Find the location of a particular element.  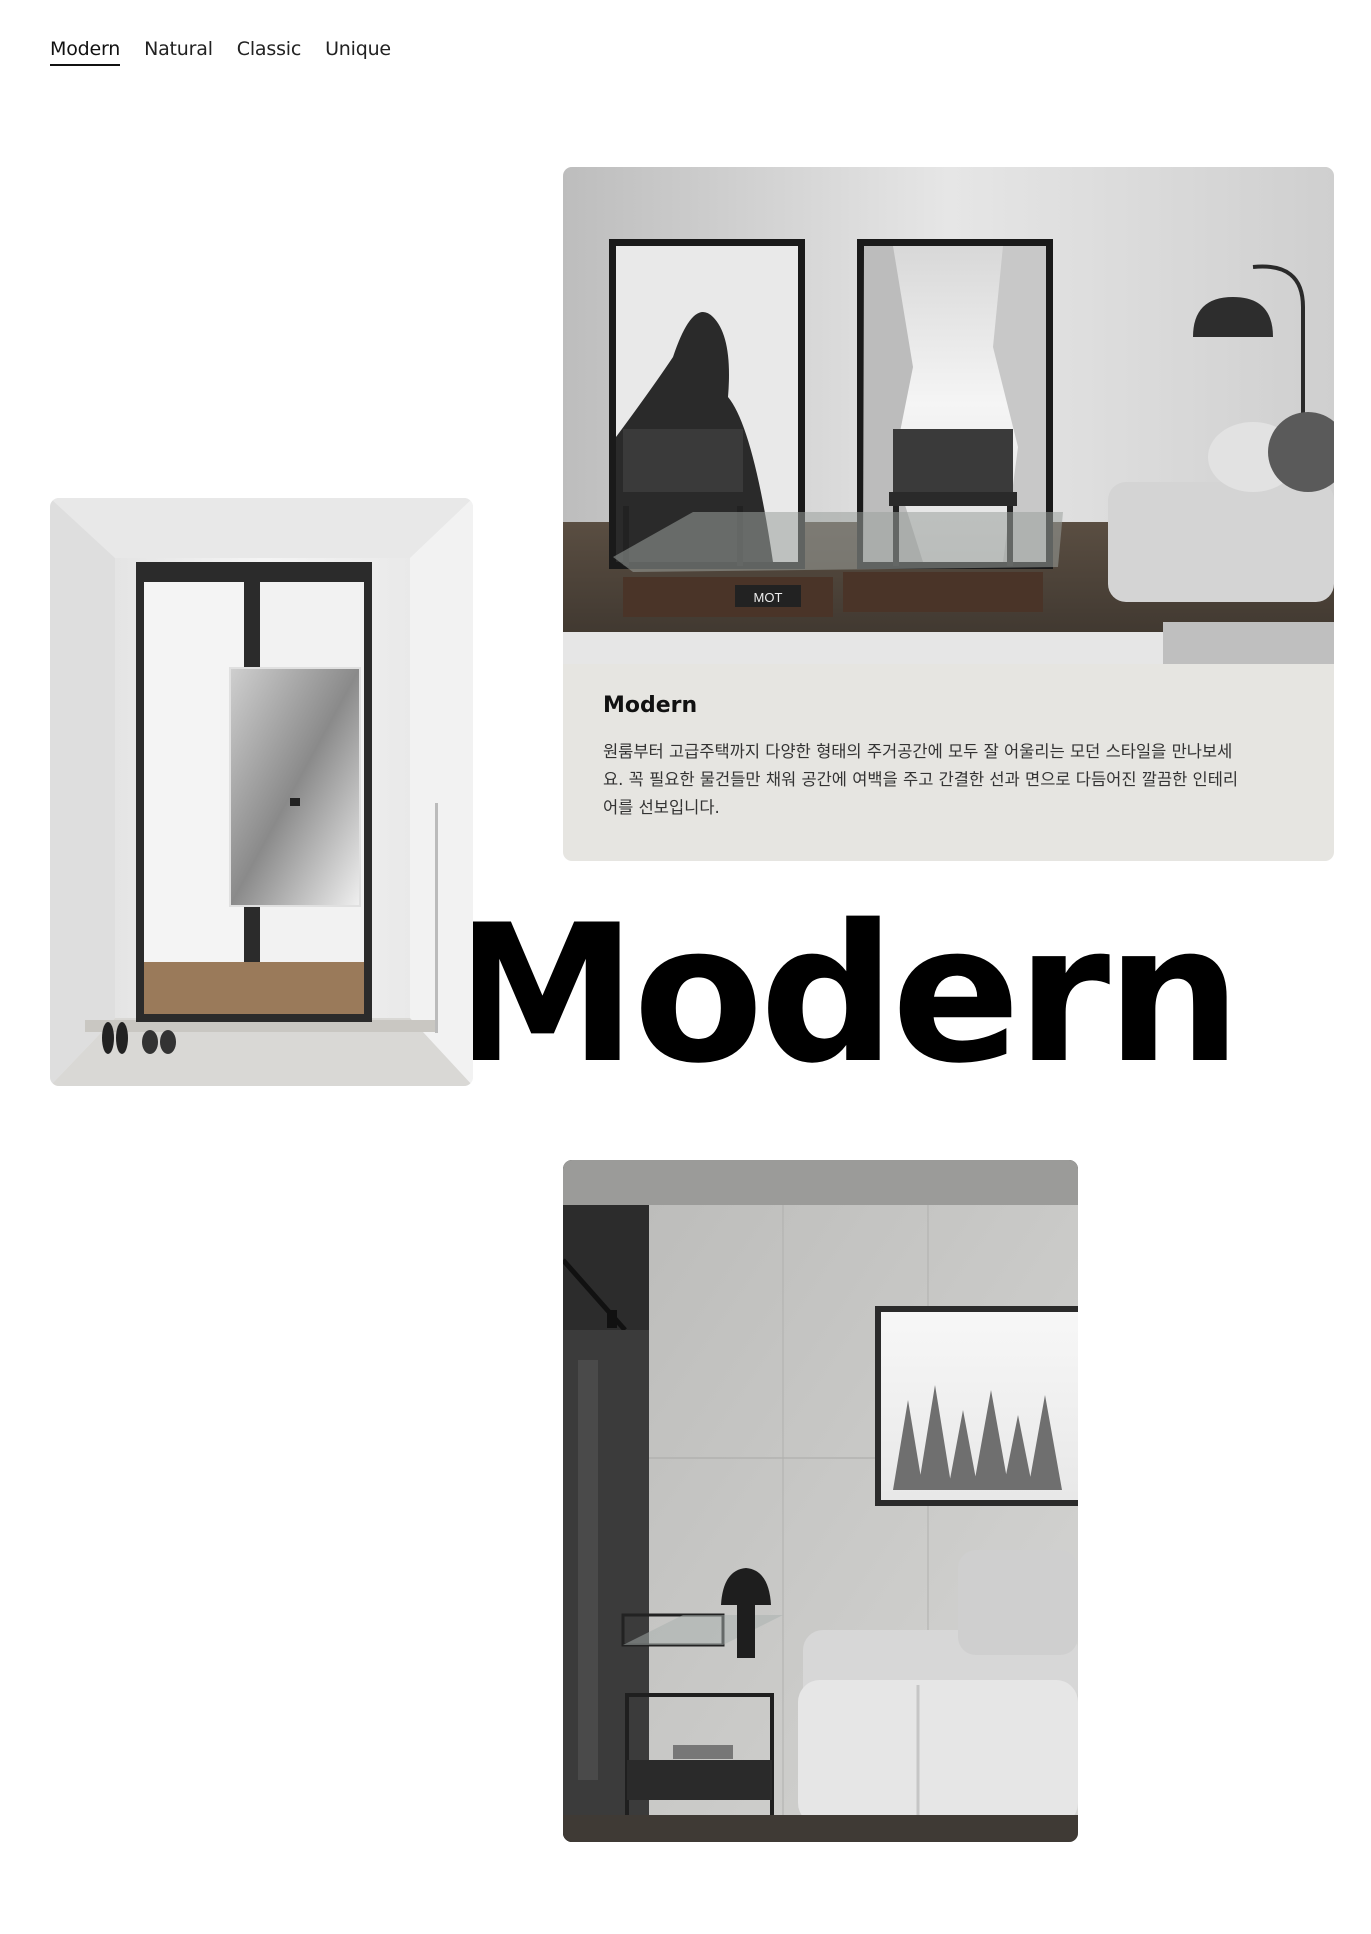

tray-book-text: MOT is located at coordinates (768, 597).